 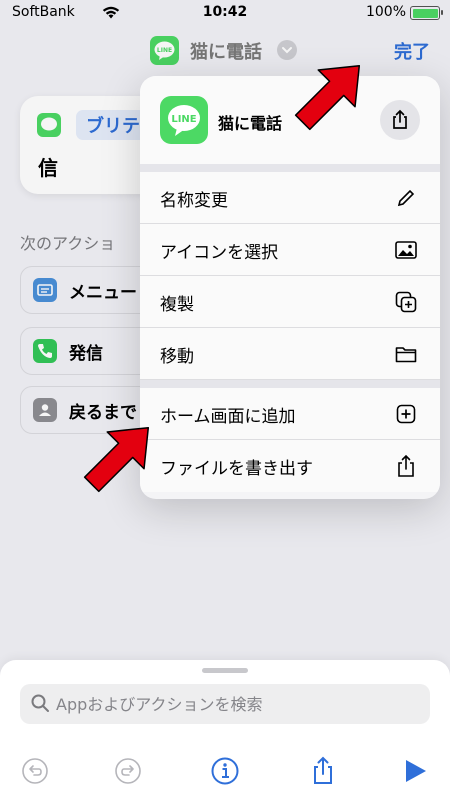 I want to click on sheet-grabber, so click(x=225, y=670).